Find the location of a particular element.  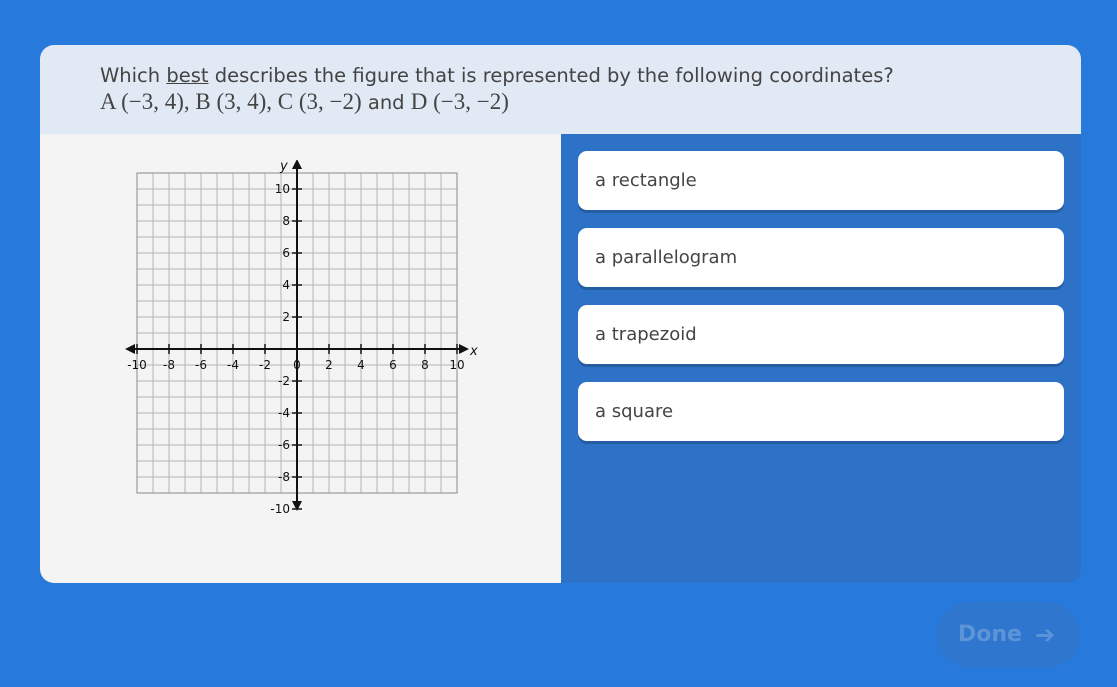

x-tick-label: 10 is located at coordinates (456, 365).